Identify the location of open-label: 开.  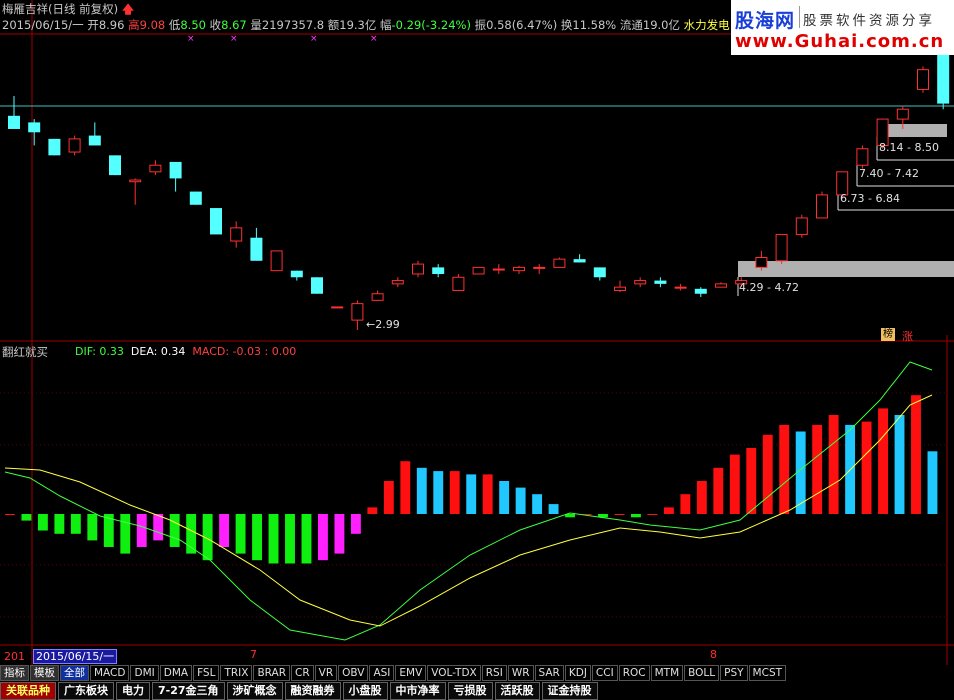
(93, 25).